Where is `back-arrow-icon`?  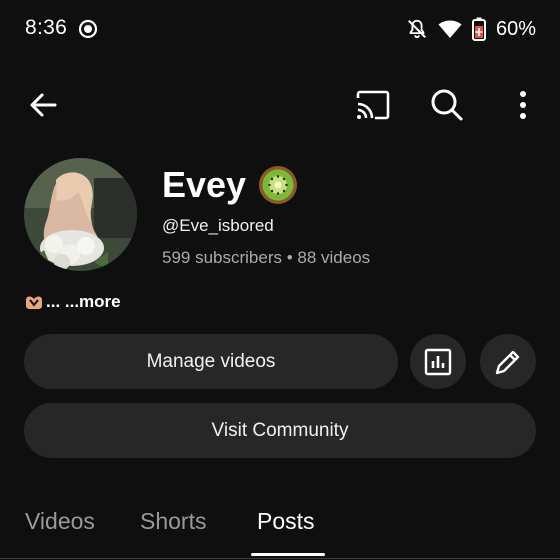
back-arrow-icon is located at coordinates (43, 105).